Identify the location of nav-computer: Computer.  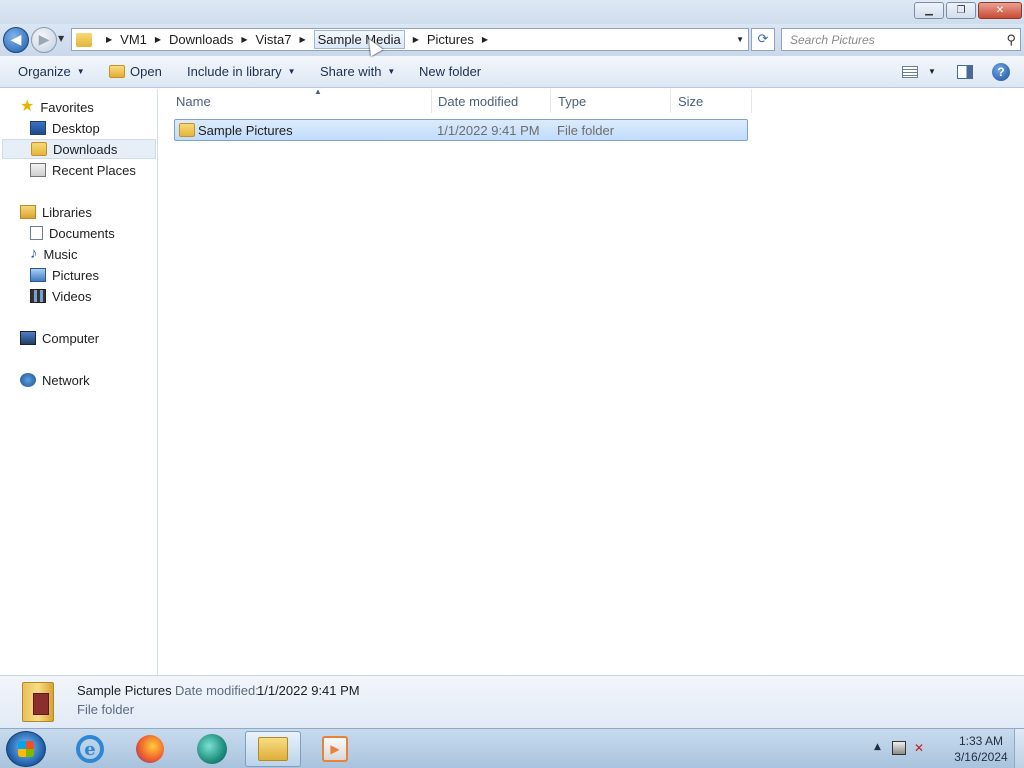
(59, 338).